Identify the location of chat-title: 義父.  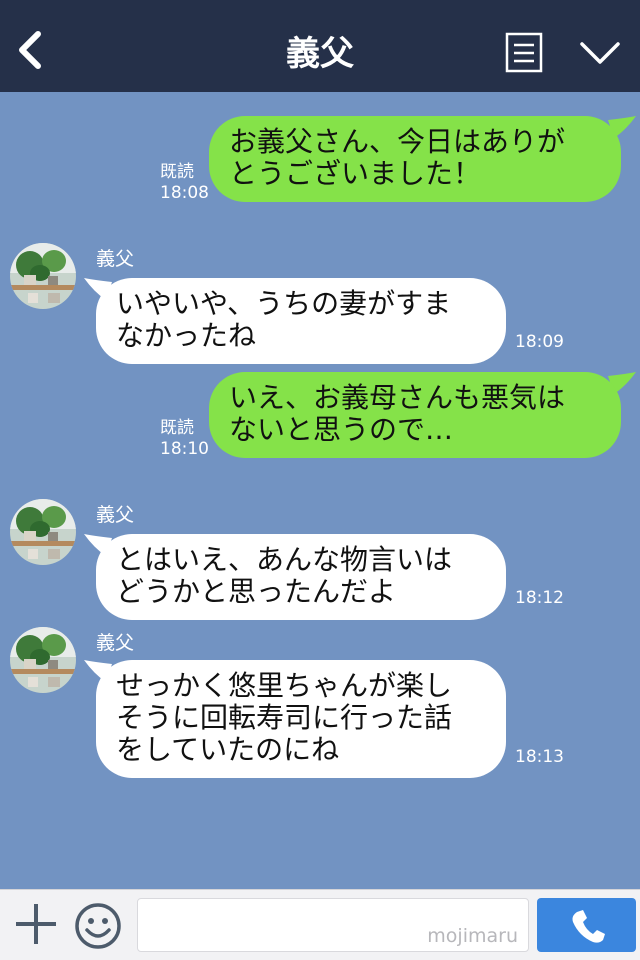
(320, 54).